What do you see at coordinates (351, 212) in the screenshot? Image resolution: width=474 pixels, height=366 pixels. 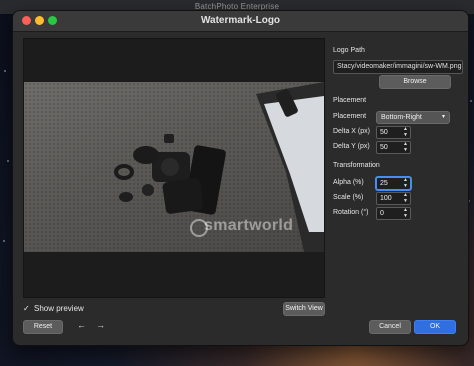 I see `rotation-label: Rotation (°)` at bounding box center [351, 212].